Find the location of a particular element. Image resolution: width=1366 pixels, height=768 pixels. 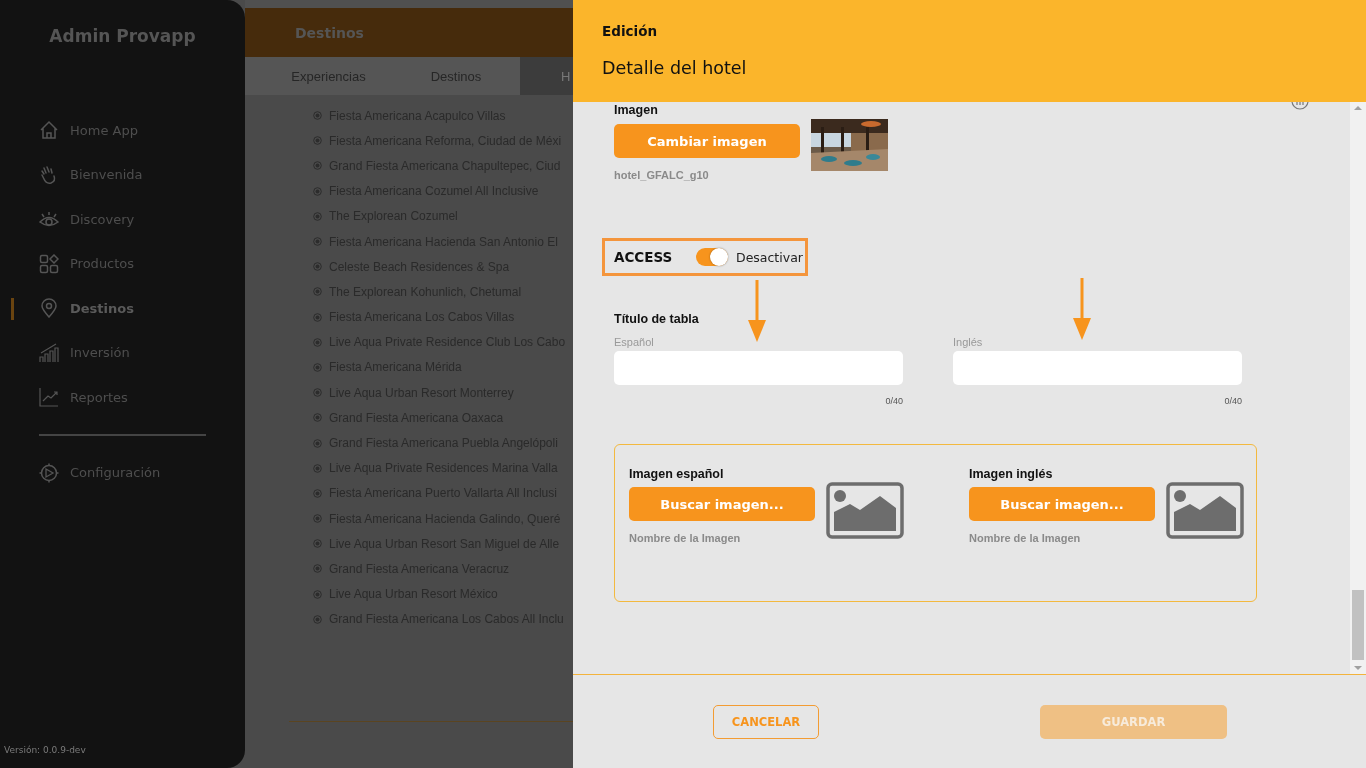

nav-item: Discovery is located at coordinates (122, 219).